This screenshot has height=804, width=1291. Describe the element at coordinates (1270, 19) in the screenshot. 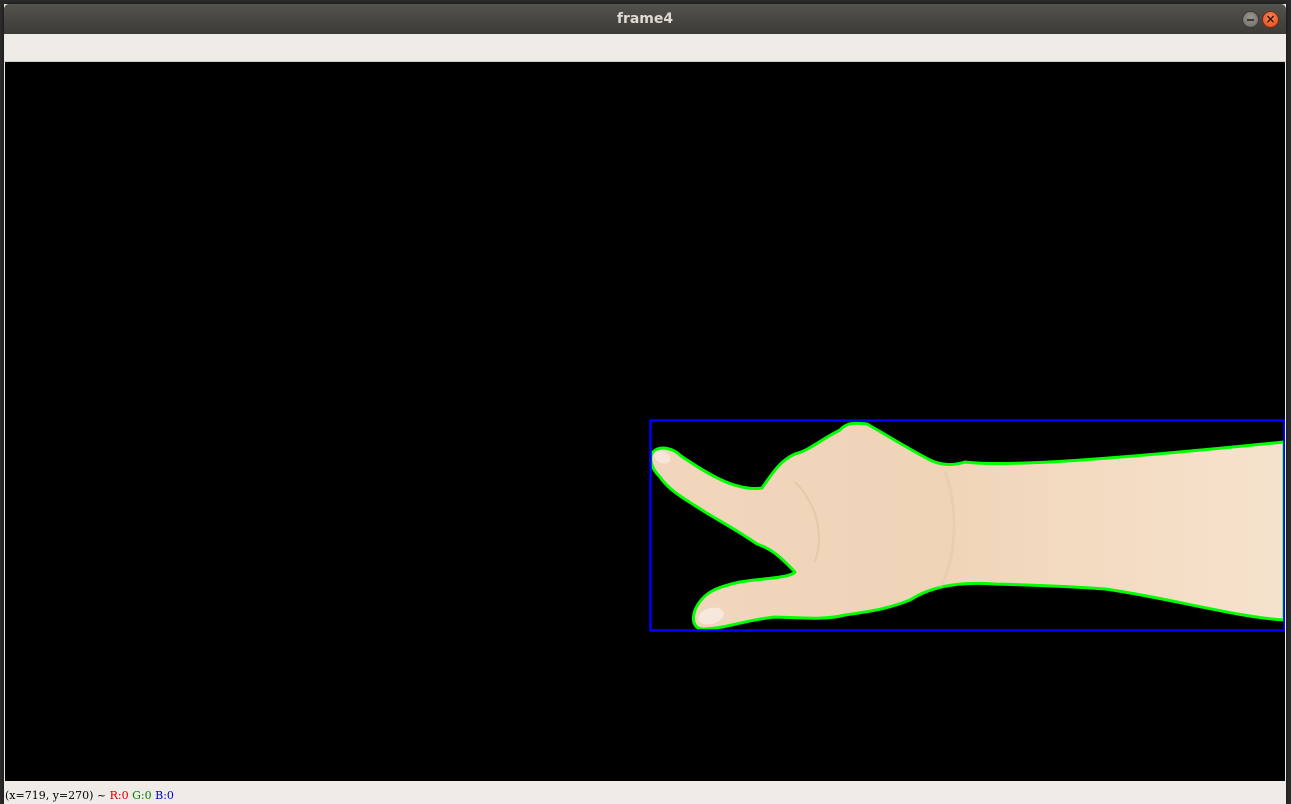

I see `close-button: ×` at that location.